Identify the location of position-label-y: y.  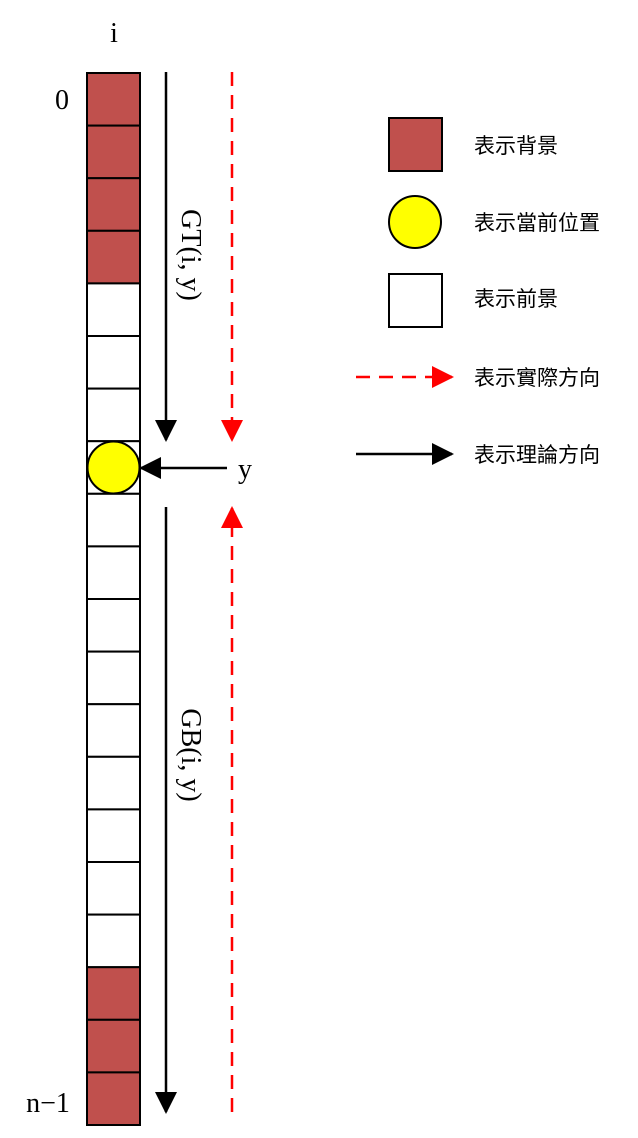
(245, 469).